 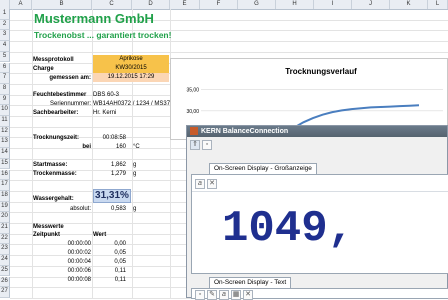 I want to click on row-header: 26, so click(x=5, y=282).